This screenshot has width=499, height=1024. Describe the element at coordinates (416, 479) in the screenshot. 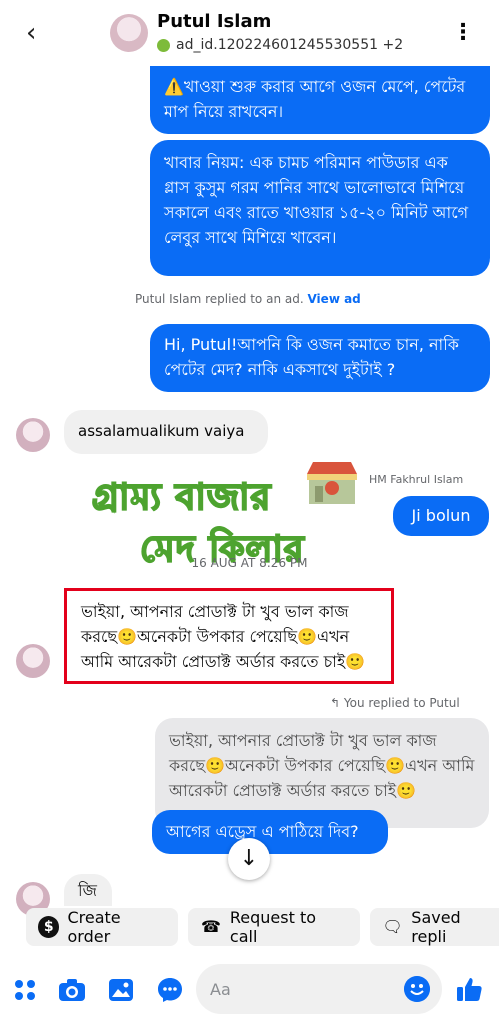

I see `sender-label: HM Fakhrul Islam` at that location.